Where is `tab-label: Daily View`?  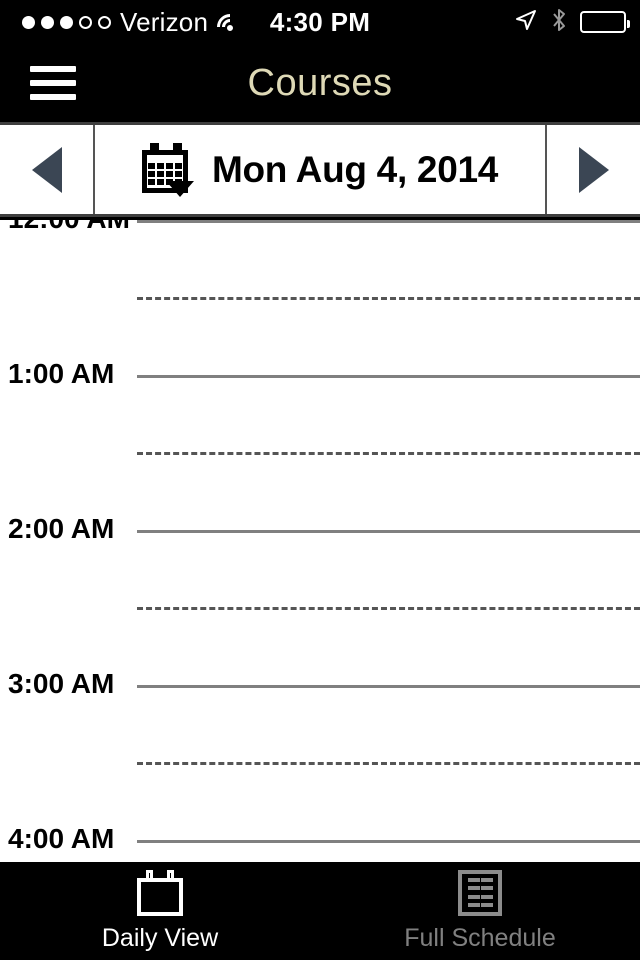 tab-label: Daily View is located at coordinates (160, 937).